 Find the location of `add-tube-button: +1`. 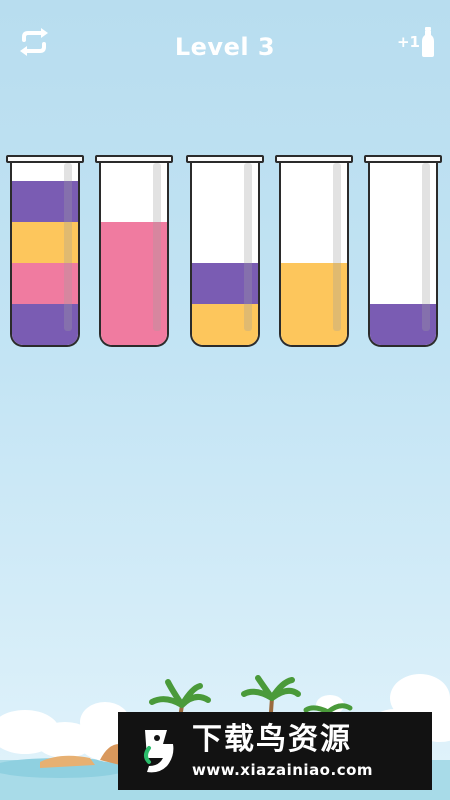

add-tube-button: +1 is located at coordinates (416, 42).